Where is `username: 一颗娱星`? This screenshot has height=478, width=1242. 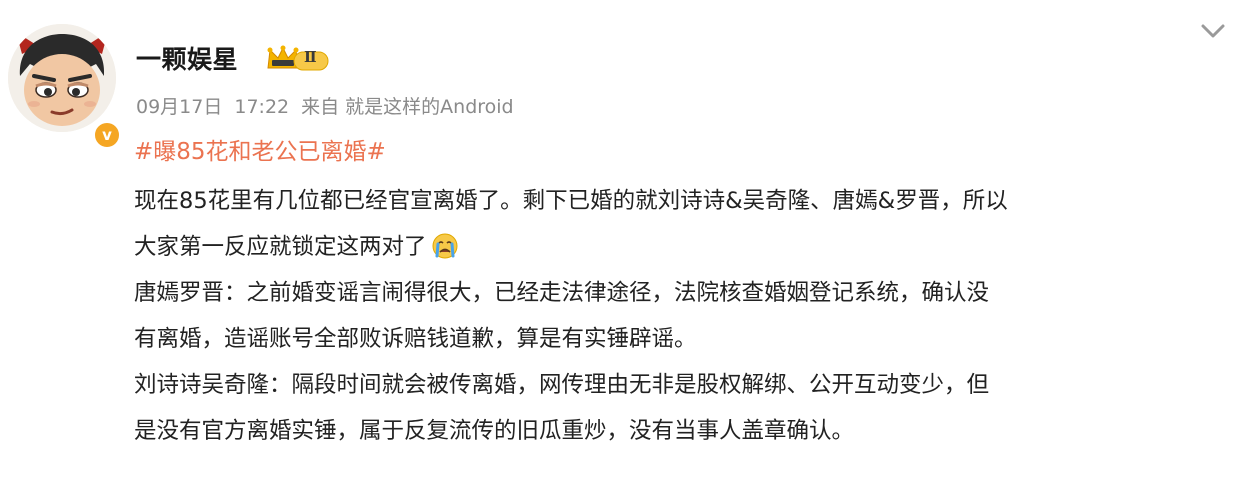 username: 一颗娱星 is located at coordinates (187, 58).